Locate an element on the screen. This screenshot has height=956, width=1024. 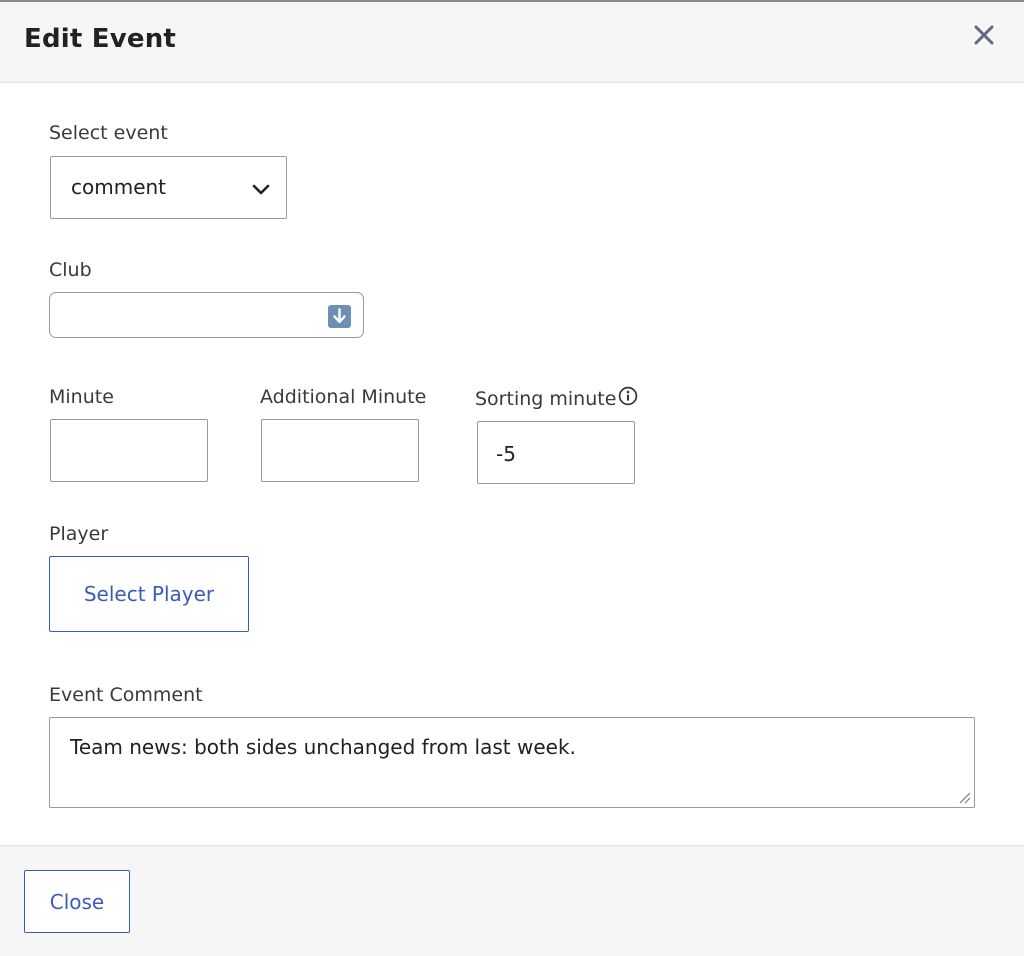
additional-minute-input is located at coordinates (340, 450).